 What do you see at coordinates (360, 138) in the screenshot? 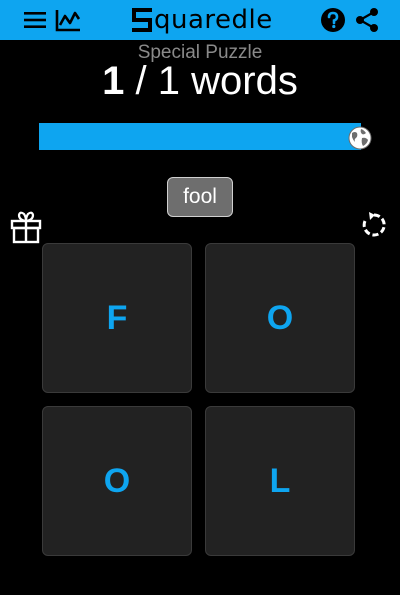
I see `globe-icon` at bounding box center [360, 138].